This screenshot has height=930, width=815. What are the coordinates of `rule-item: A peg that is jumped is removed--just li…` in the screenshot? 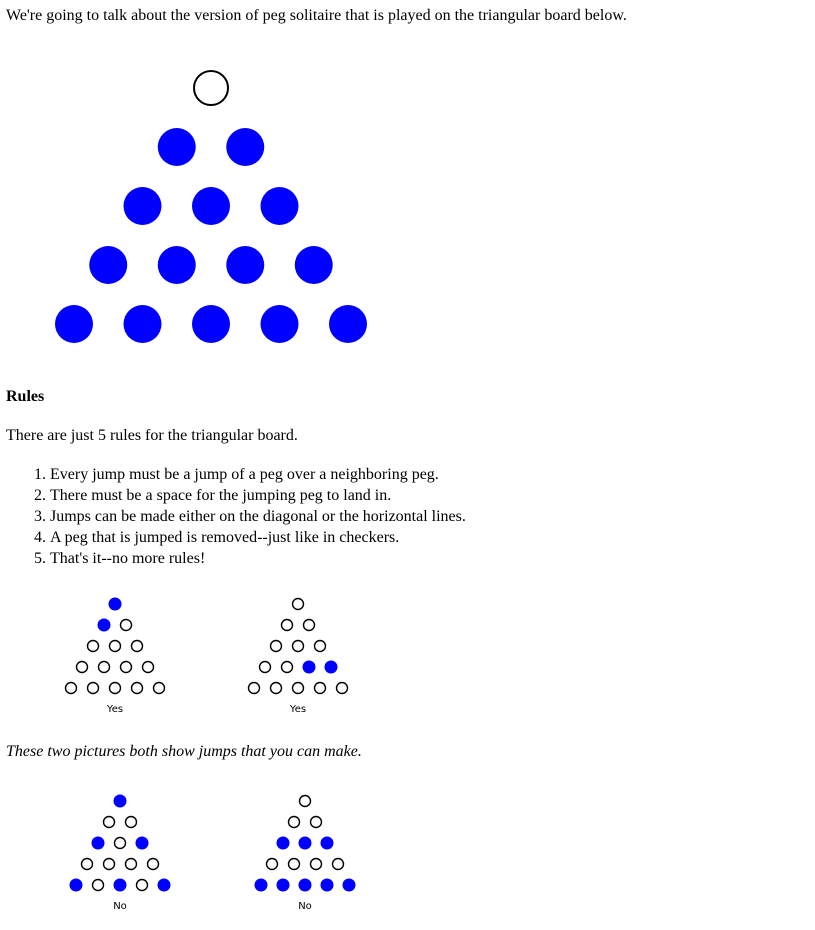 It's located at (258, 537).